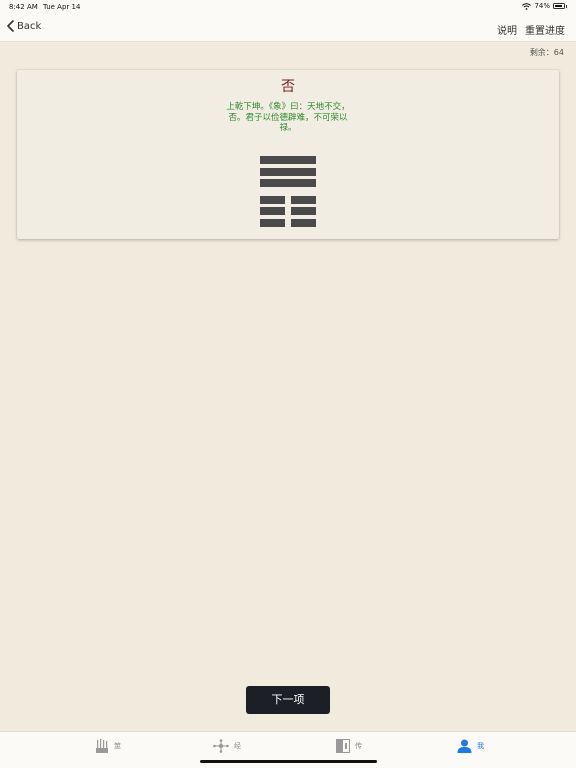  I want to click on chevron-left-icon, so click(10, 26).